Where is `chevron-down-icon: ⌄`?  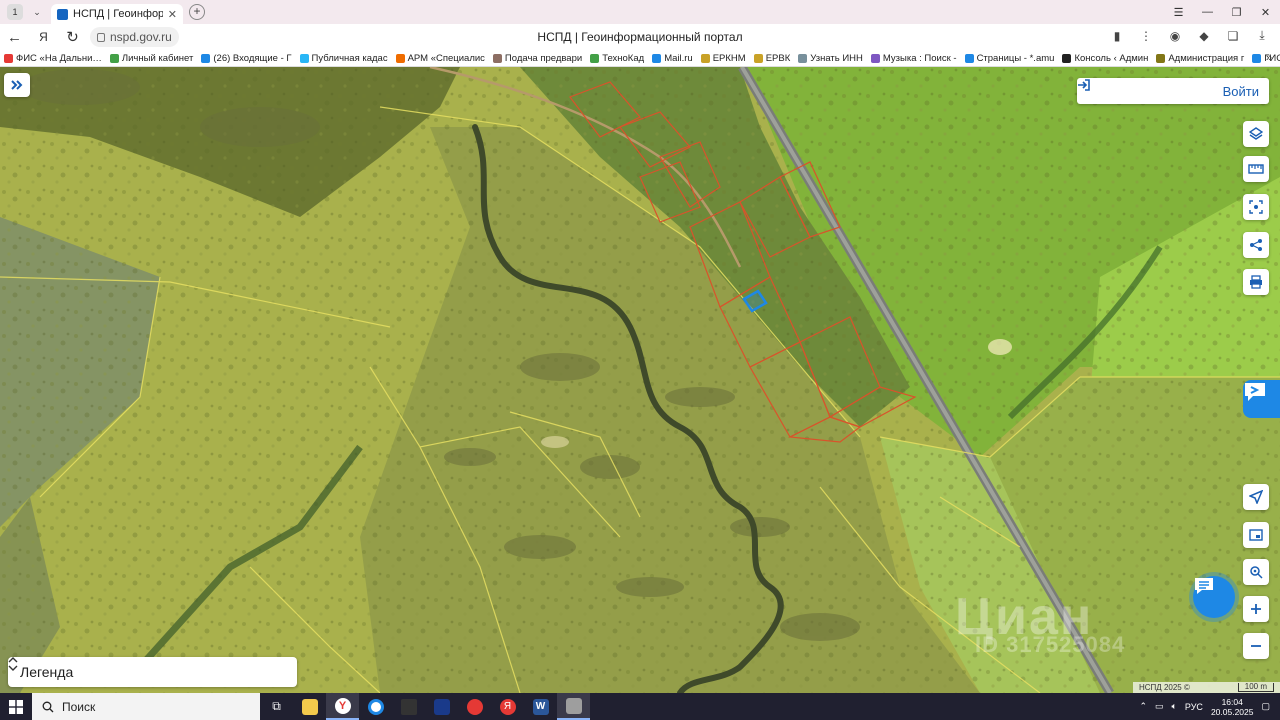
chevron-down-icon: ⌄ is located at coordinates (37, 12).